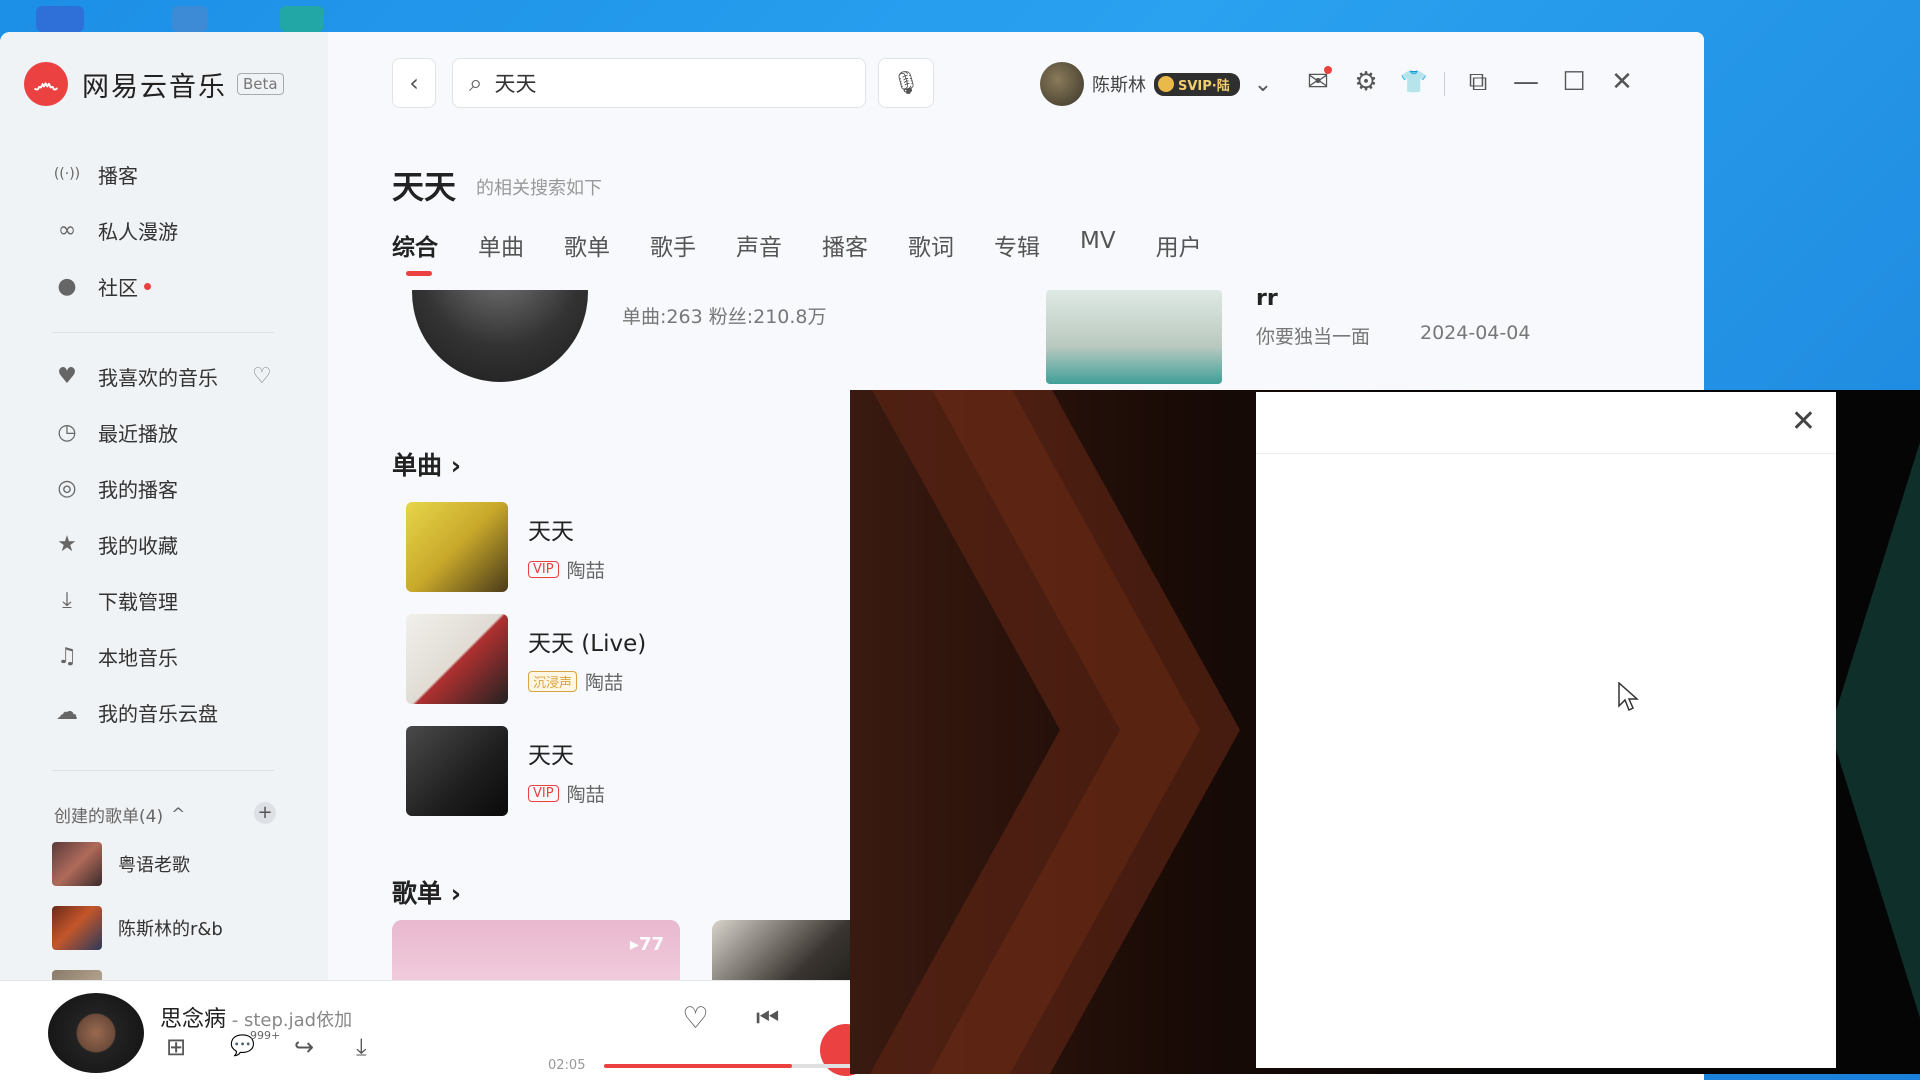  I want to click on username: 陈斯林, so click(1119, 84).